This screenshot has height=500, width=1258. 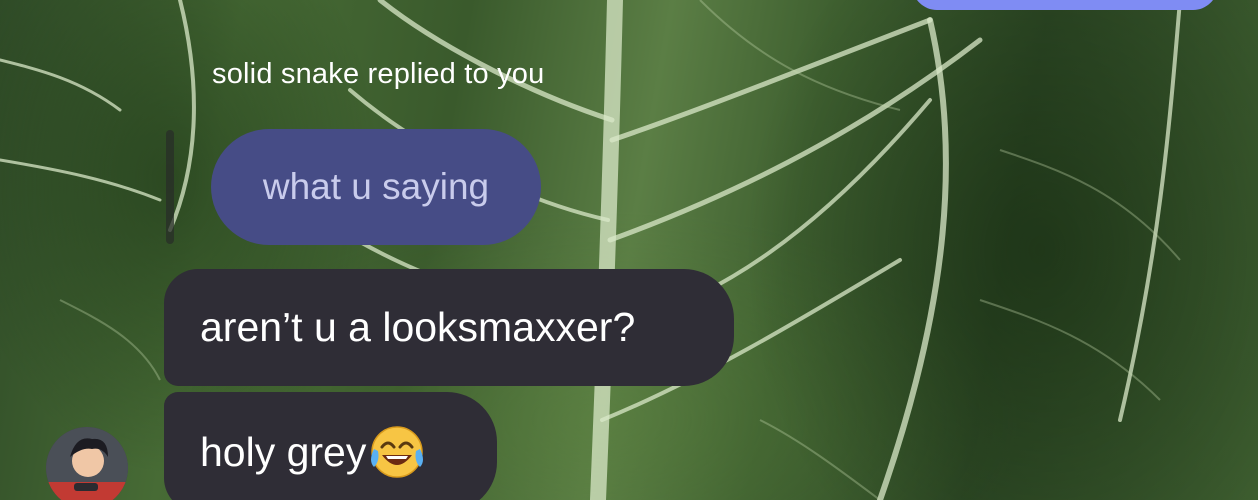 I want to click on message-text: holy grey, so click(x=283, y=451).